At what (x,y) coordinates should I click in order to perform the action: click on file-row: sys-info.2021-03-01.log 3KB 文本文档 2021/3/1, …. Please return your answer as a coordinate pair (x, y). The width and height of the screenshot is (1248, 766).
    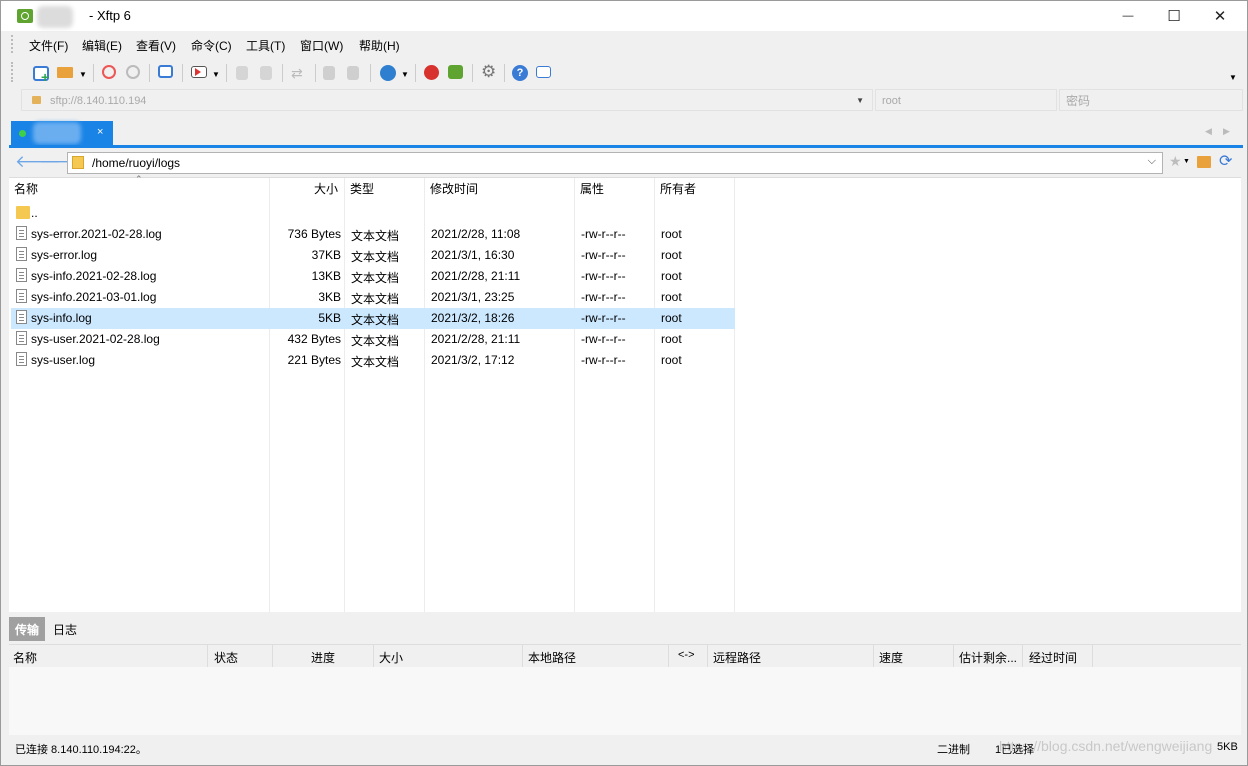
    Looking at the image, I should click on (373, 297).